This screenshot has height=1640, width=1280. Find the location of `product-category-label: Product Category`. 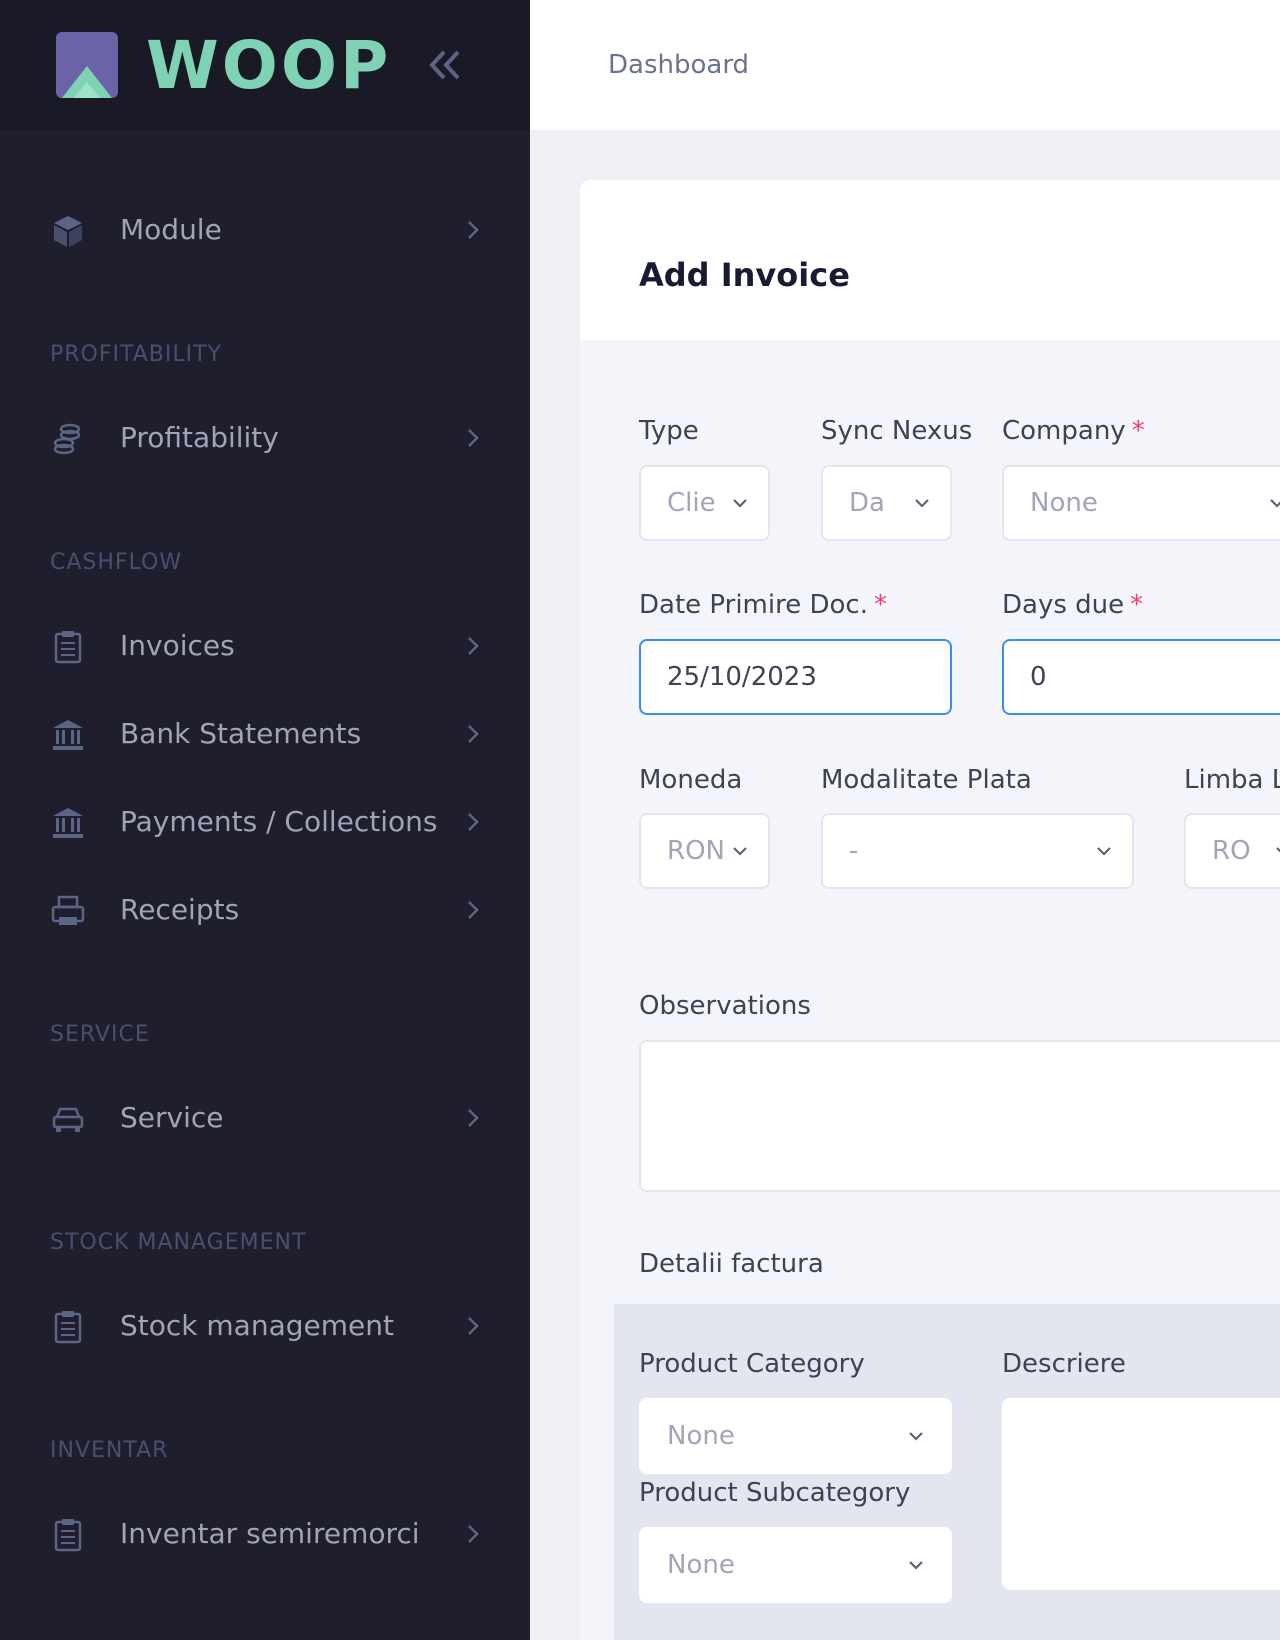

product-category-label: Product Category is located at coordinates (752, 1364).